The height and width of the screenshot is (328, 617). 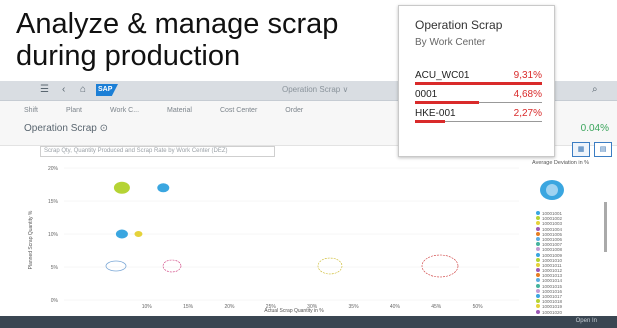 What do you see at coordinates (53, 235) in the screenshot?
I see `y-tick-label: 10%` at bounding box center [53, 235].